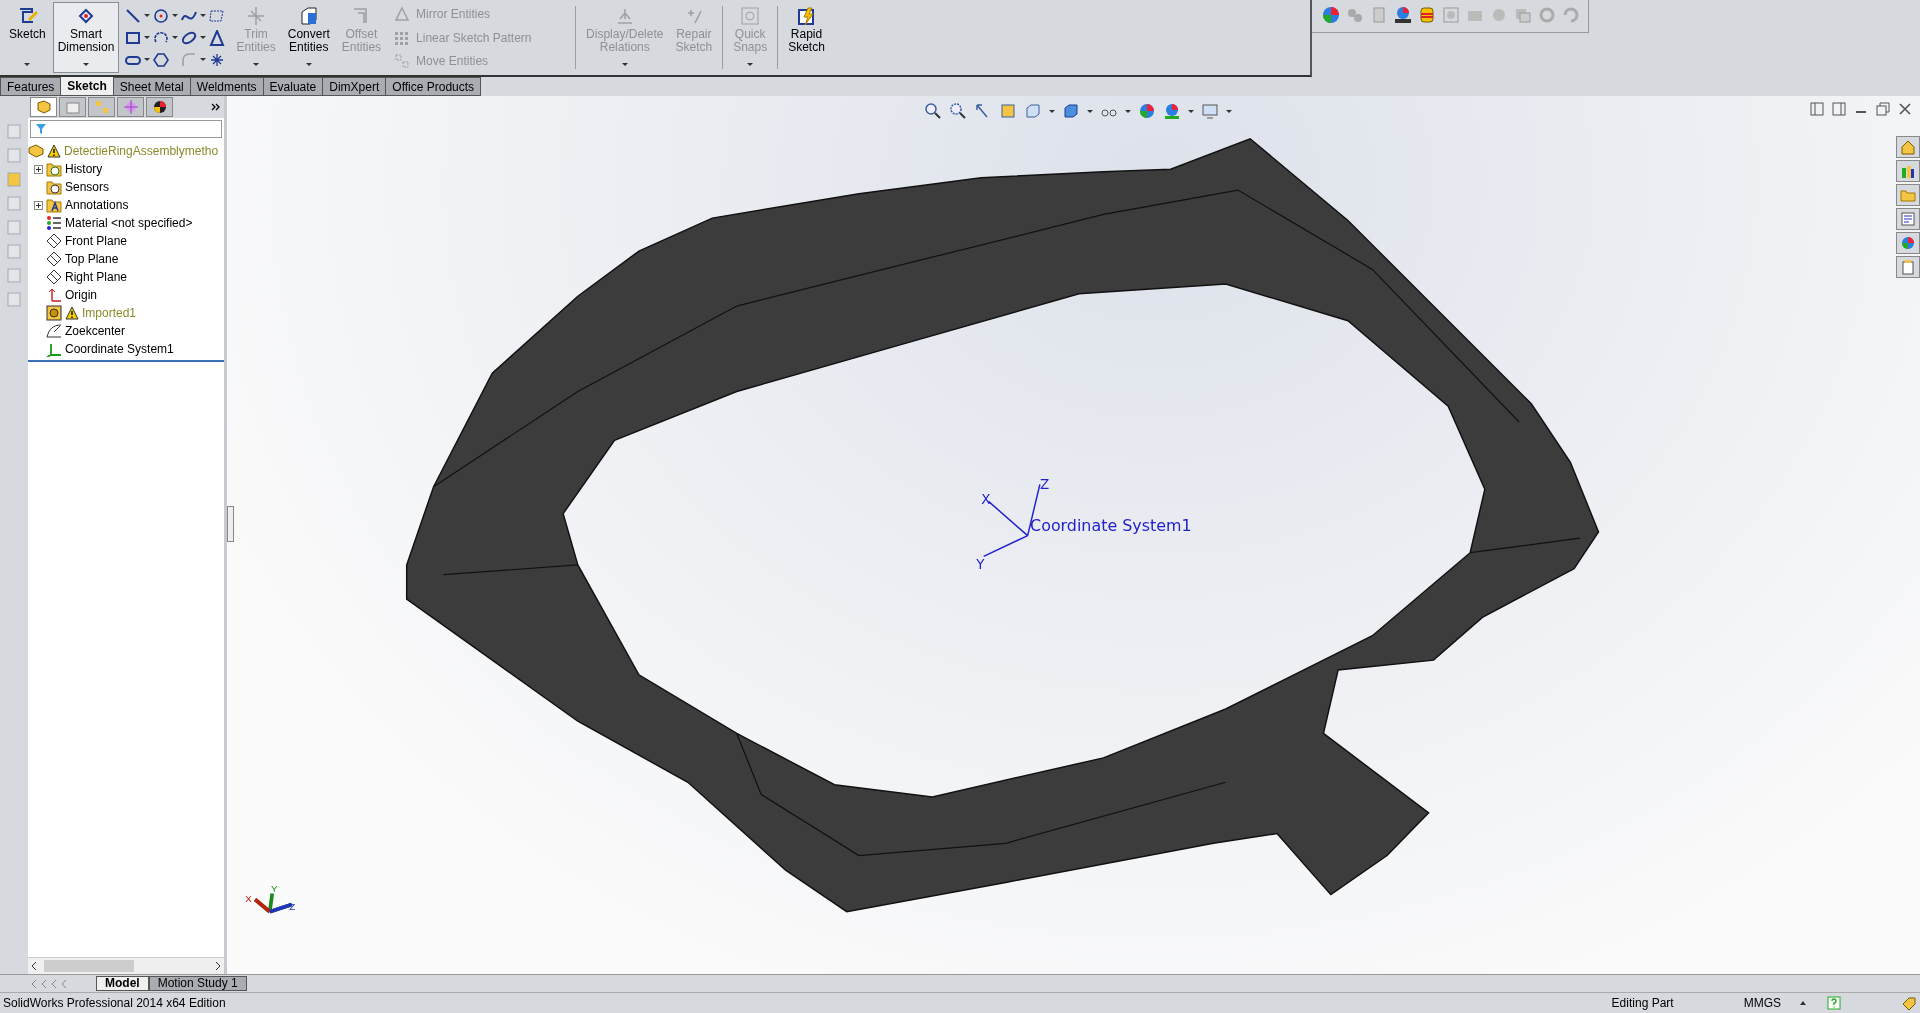 This screenshot has width=1920, height=1013. Describe the element at coordinates (1403, 15) in the screenshot. I see `scene-ball-icon` at that location.